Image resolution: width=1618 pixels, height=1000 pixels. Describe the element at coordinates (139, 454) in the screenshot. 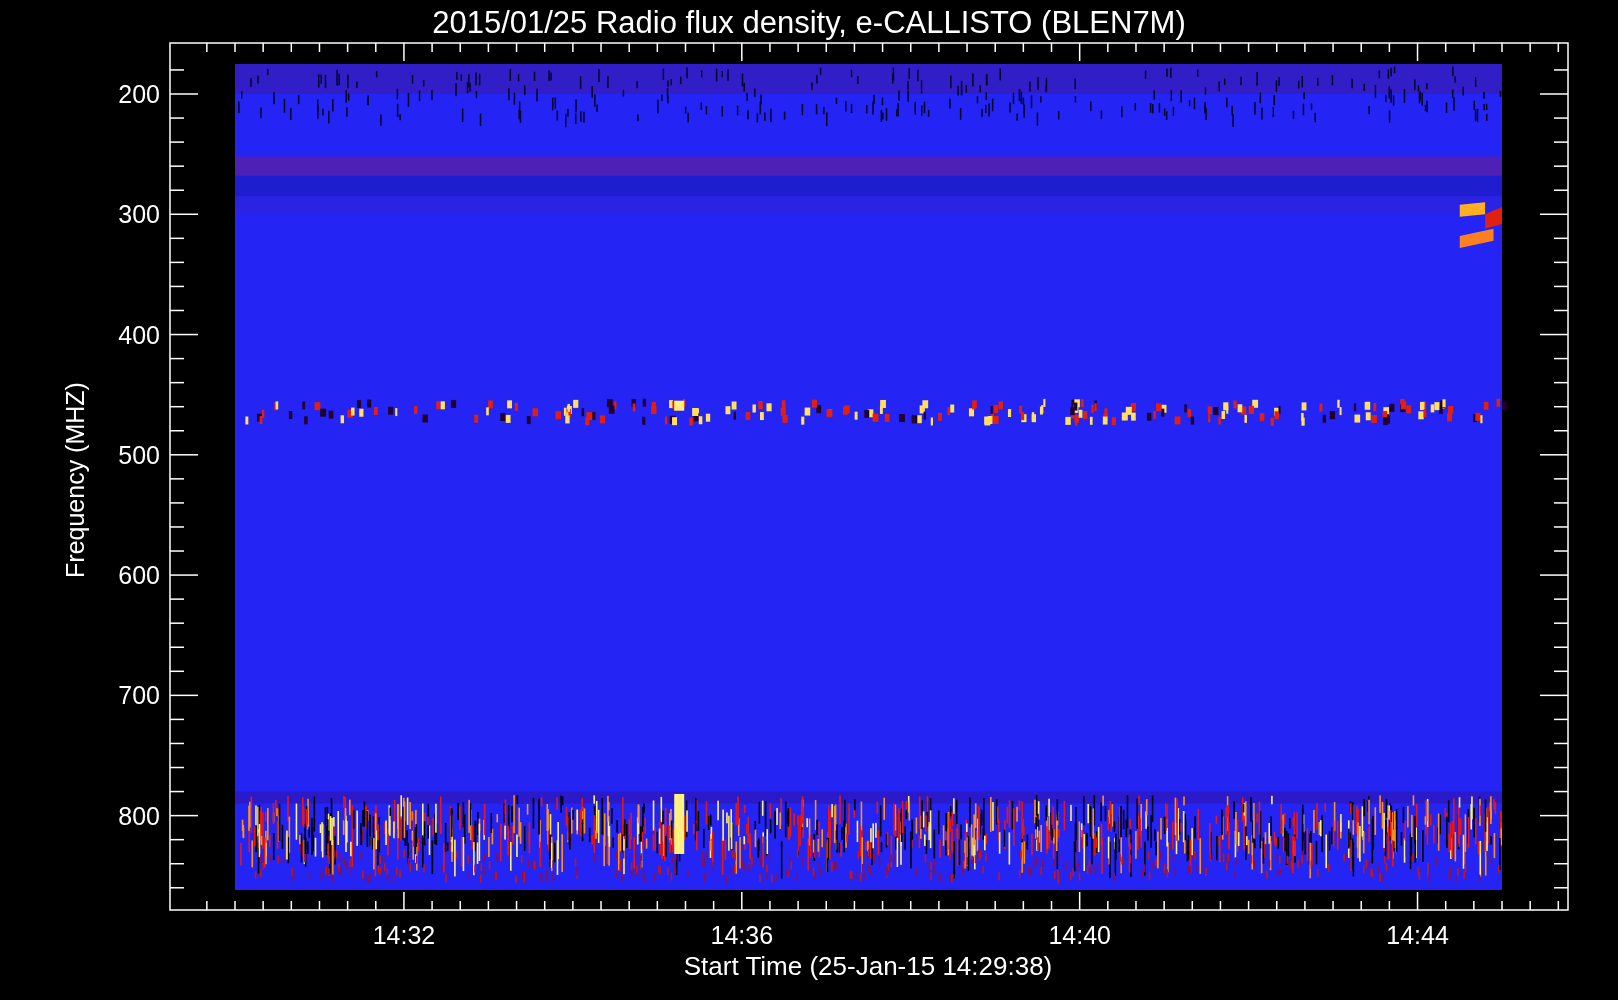

I see `y-tick-label: 500` at that location.